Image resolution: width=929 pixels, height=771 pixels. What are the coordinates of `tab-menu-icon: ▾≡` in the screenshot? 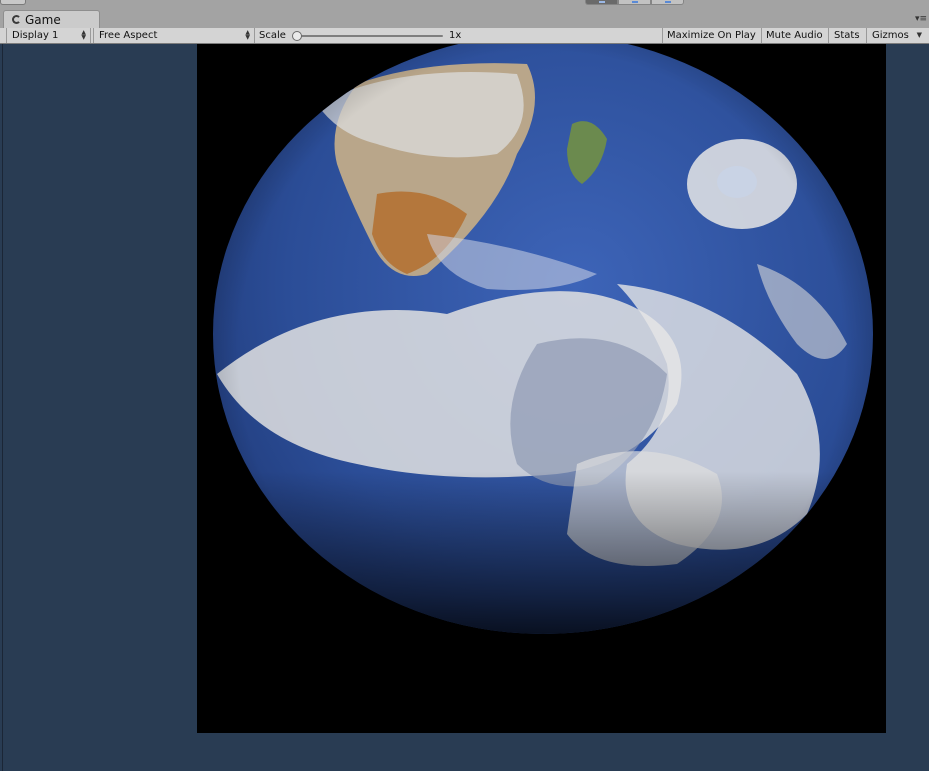 It's located at (921, 19).